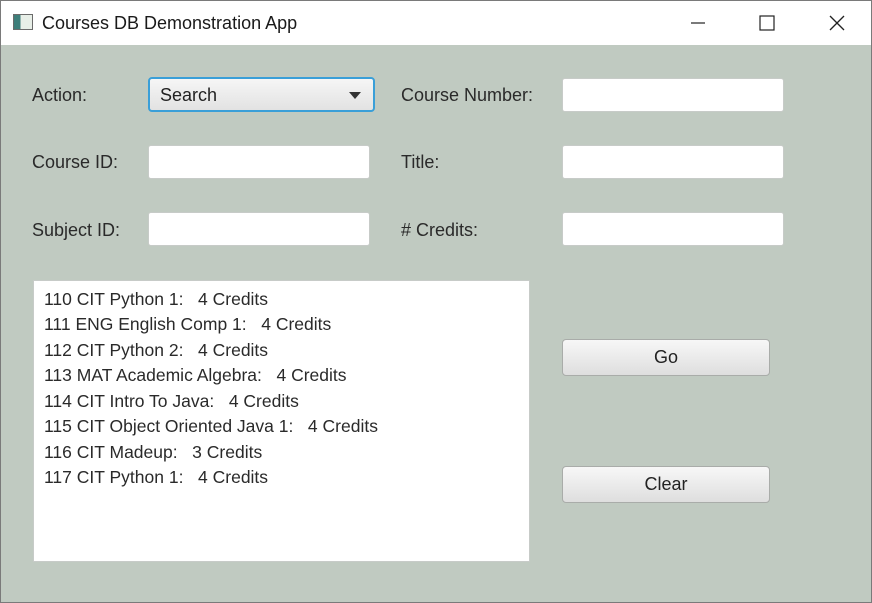 The image size is (872, 603). Describe the element at coordinates (259, 229) in the screenshot. I see `subject-id-field` at that location.